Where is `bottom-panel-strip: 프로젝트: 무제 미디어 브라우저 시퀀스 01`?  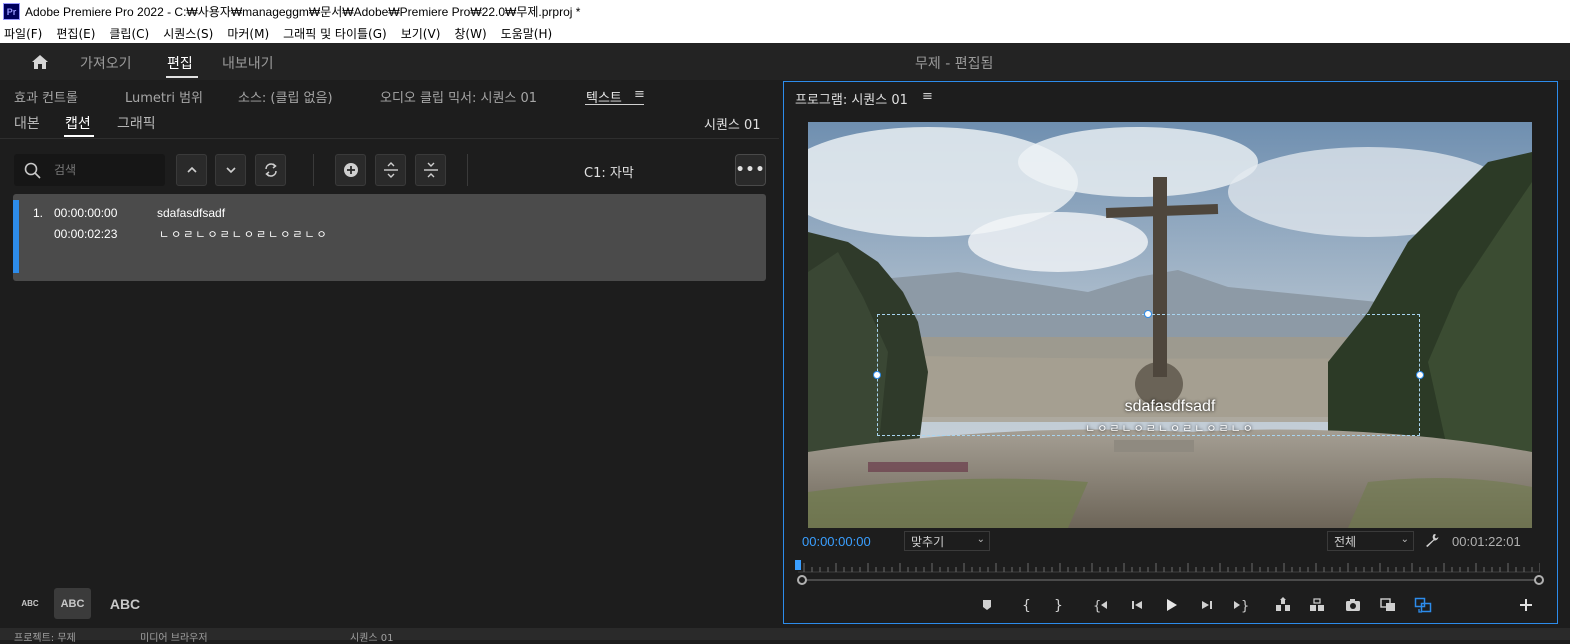
bottom-panel-strip: 프로젝트: 무제 미디어 브라우저 시퀀스 01 is located at coordinates (785, 636).